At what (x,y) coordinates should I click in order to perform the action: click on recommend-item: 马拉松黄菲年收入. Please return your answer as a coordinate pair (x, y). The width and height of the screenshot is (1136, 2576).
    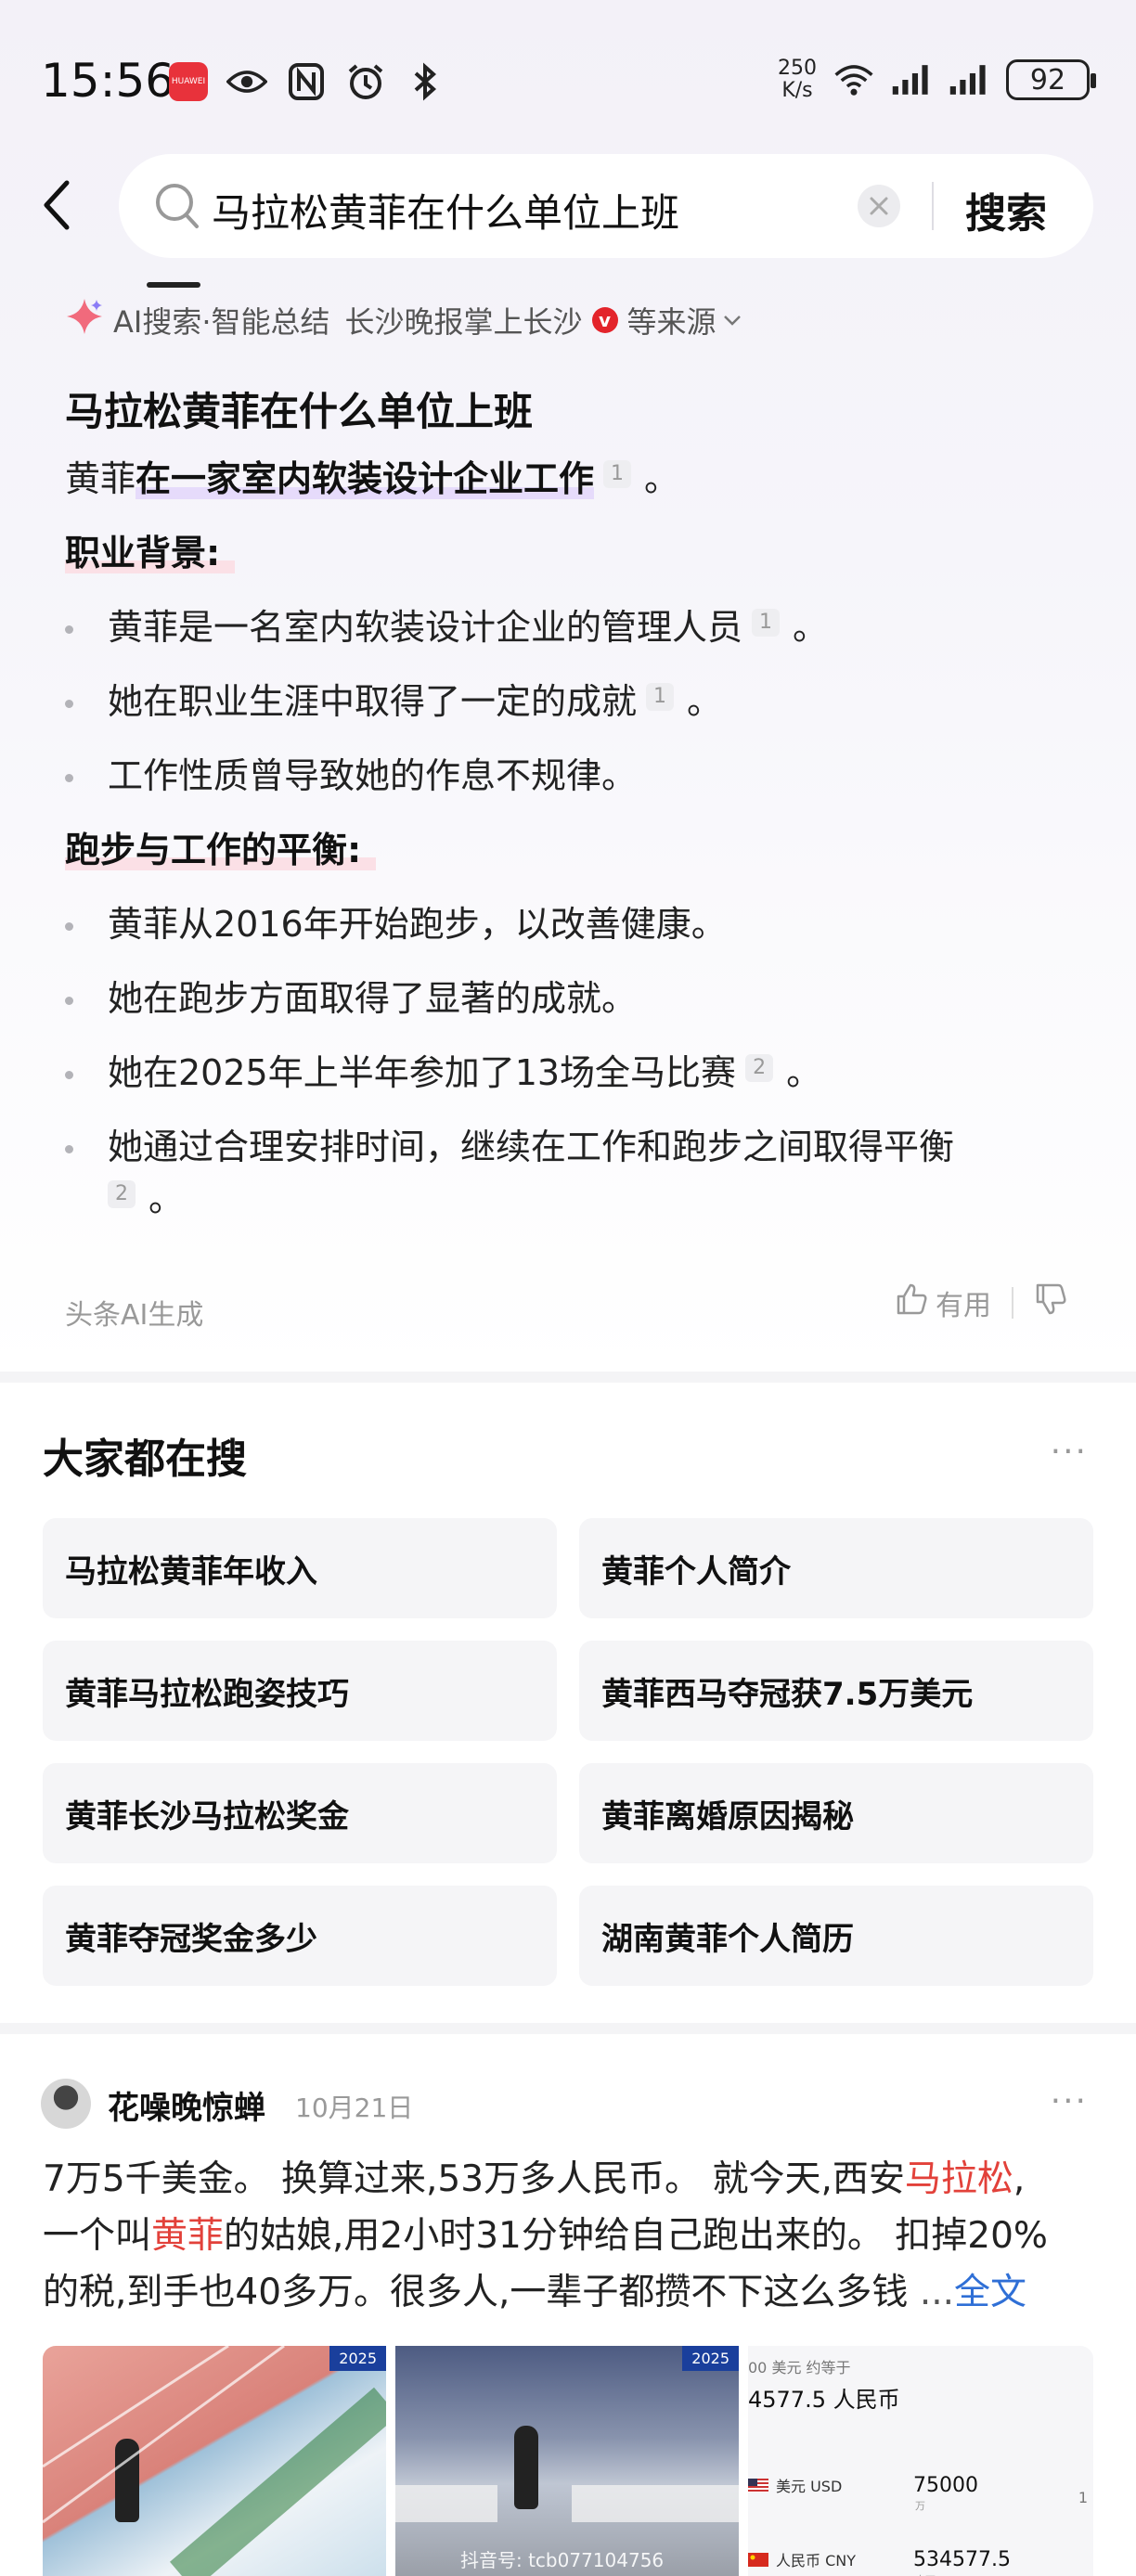
    Looking at the image, I should click on (300, 1568).